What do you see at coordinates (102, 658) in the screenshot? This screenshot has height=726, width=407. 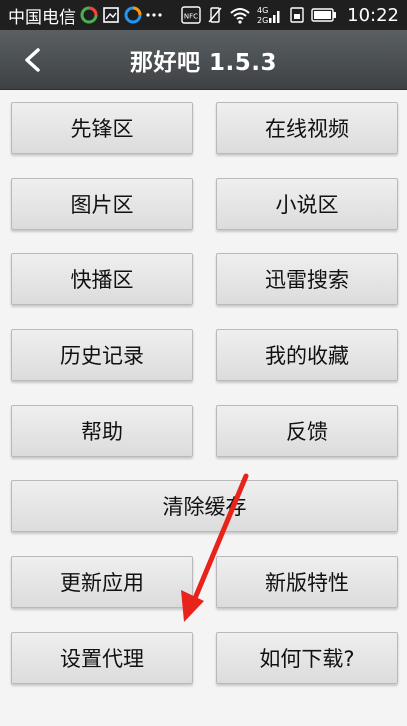 I see `set-proxy-button: 设置代理` at bounding box center [102, 658].